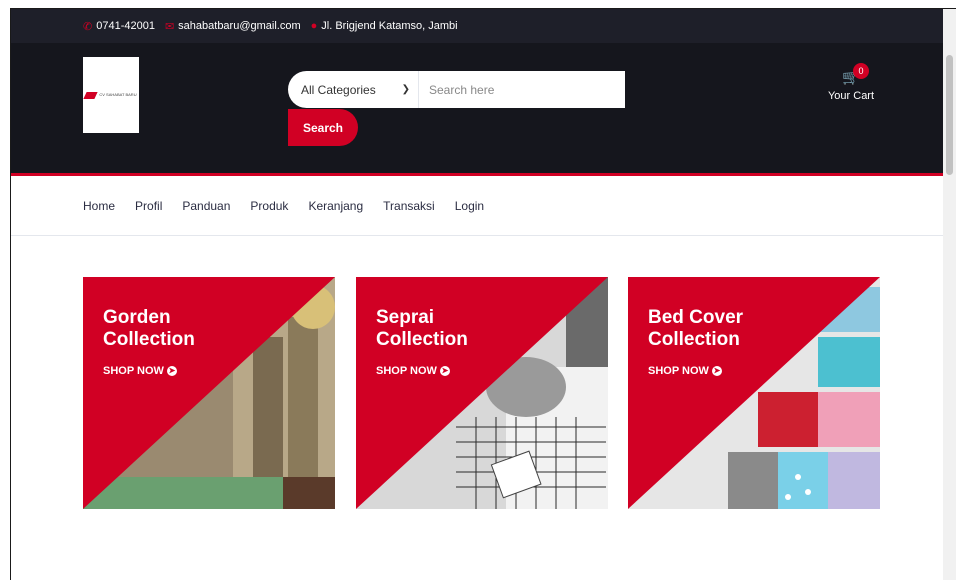 The width and height of the screenshot is (956, 580). Describe the element at coordinates (851, 96) in the screenshot. I see `cart-label: Your Cart` at that location.